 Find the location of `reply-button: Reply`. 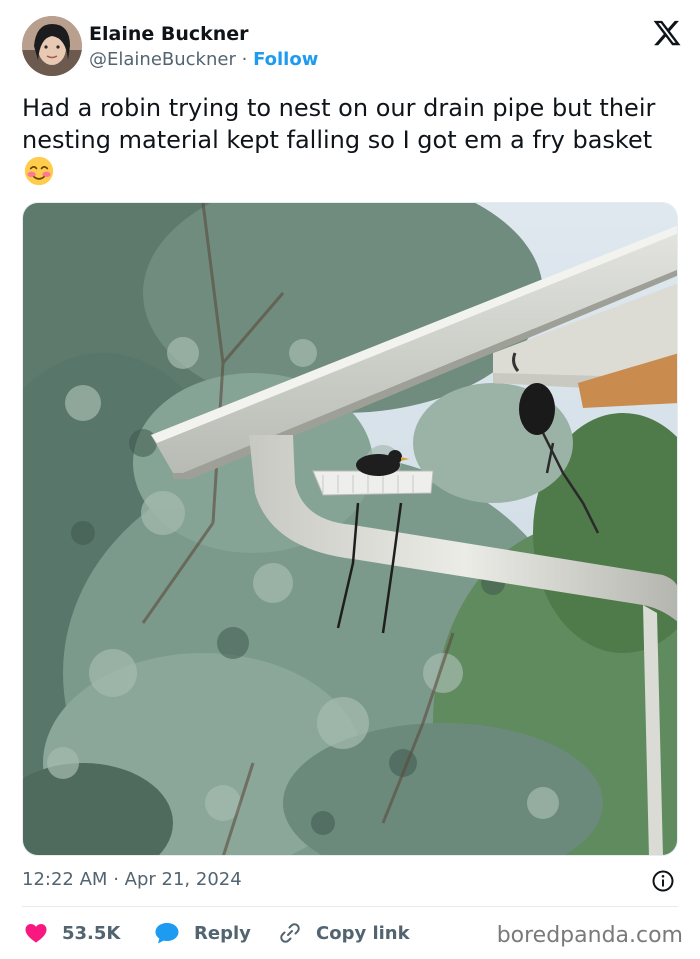

reply-button: Reply is located at coordinates (202, 933).